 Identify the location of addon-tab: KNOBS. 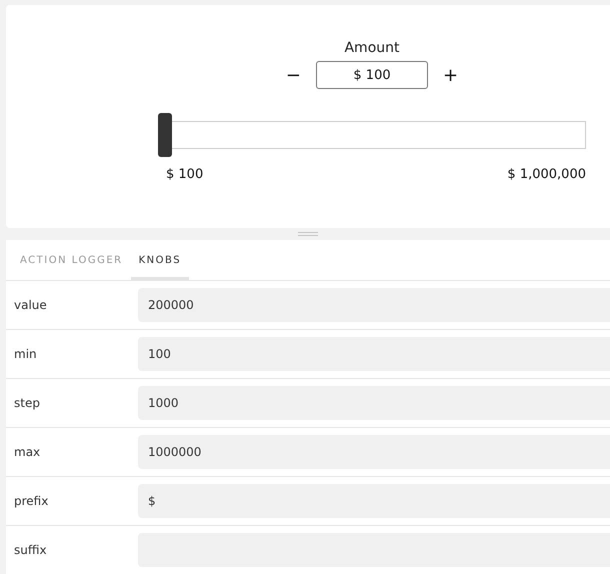
(160, 260).